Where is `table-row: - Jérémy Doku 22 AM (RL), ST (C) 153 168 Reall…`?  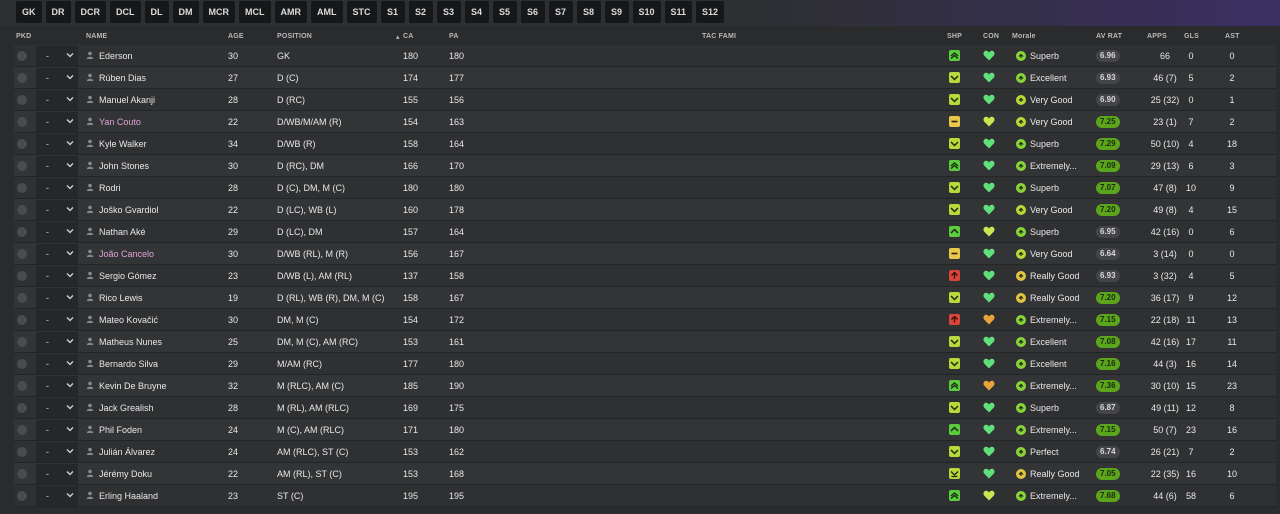
table-row: - Jérémy Doku 22 AM (RL), ST (C) 153 168 Reall… is located at coordinates (645, 474).